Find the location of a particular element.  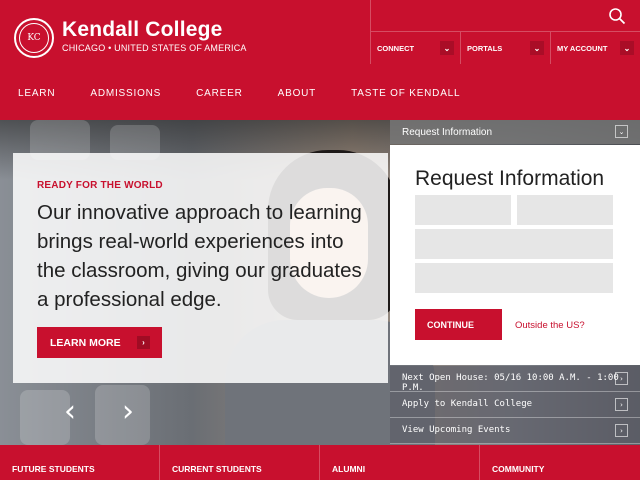

utility-bar: CONNECT ⌄ PORTALS ⌄ MY ACCOUNT ⌄ is located at coordinates (505, 32).